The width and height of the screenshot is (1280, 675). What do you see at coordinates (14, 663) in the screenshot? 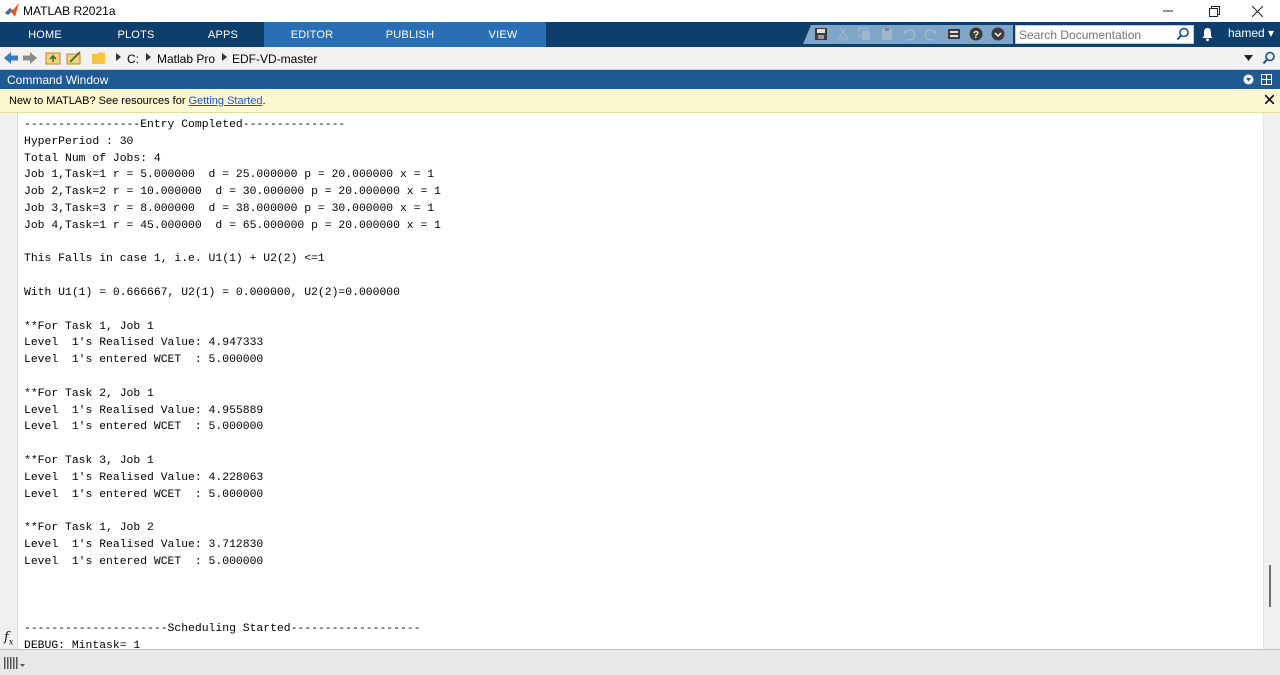
I see `status-grip-icon` at bounding box center [14, 663].